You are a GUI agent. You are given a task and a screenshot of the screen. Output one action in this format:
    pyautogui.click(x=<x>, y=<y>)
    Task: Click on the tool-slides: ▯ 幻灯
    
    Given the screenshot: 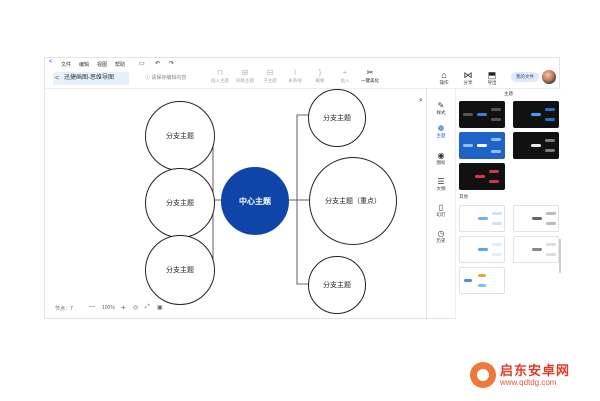 What is the action you would take?
    pyautogui.click(x=441, y=210)
    